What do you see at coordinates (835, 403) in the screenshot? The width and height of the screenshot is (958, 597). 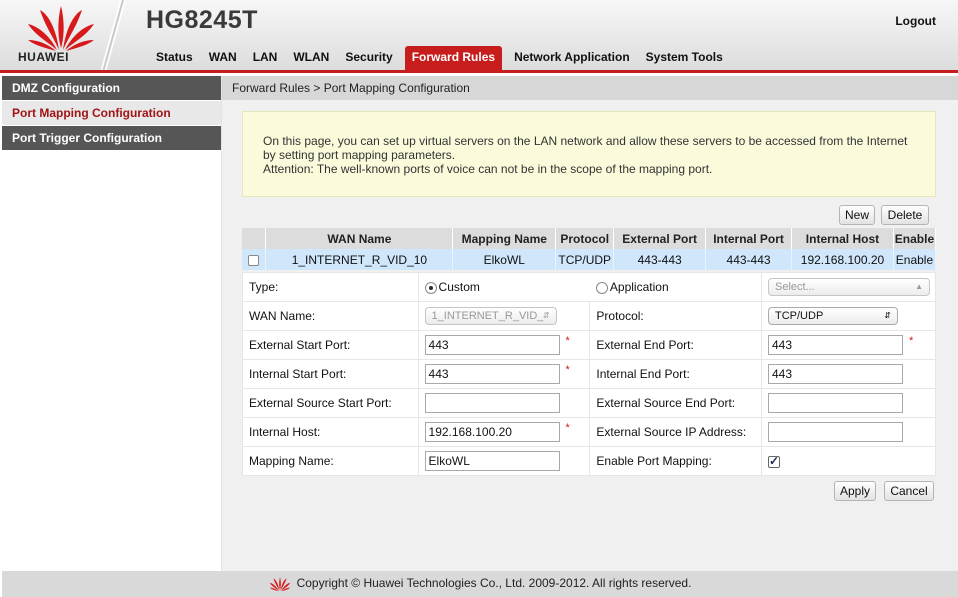 I see `external-source-end-port-input` at bounding box center [835, 403].